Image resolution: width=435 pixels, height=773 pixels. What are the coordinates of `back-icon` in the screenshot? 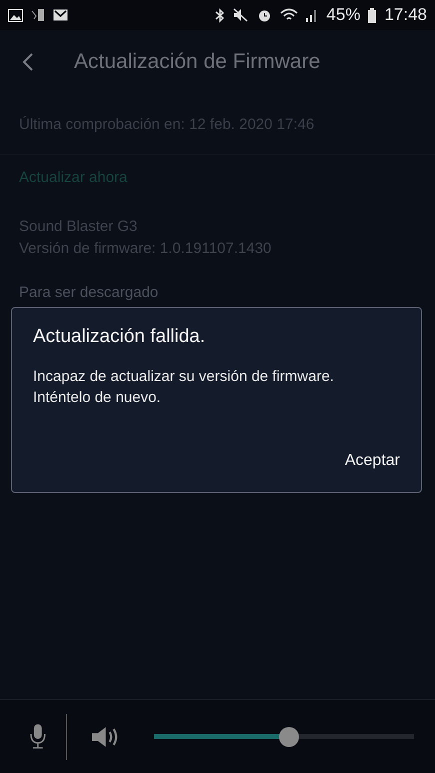 It's located at (28, 62).